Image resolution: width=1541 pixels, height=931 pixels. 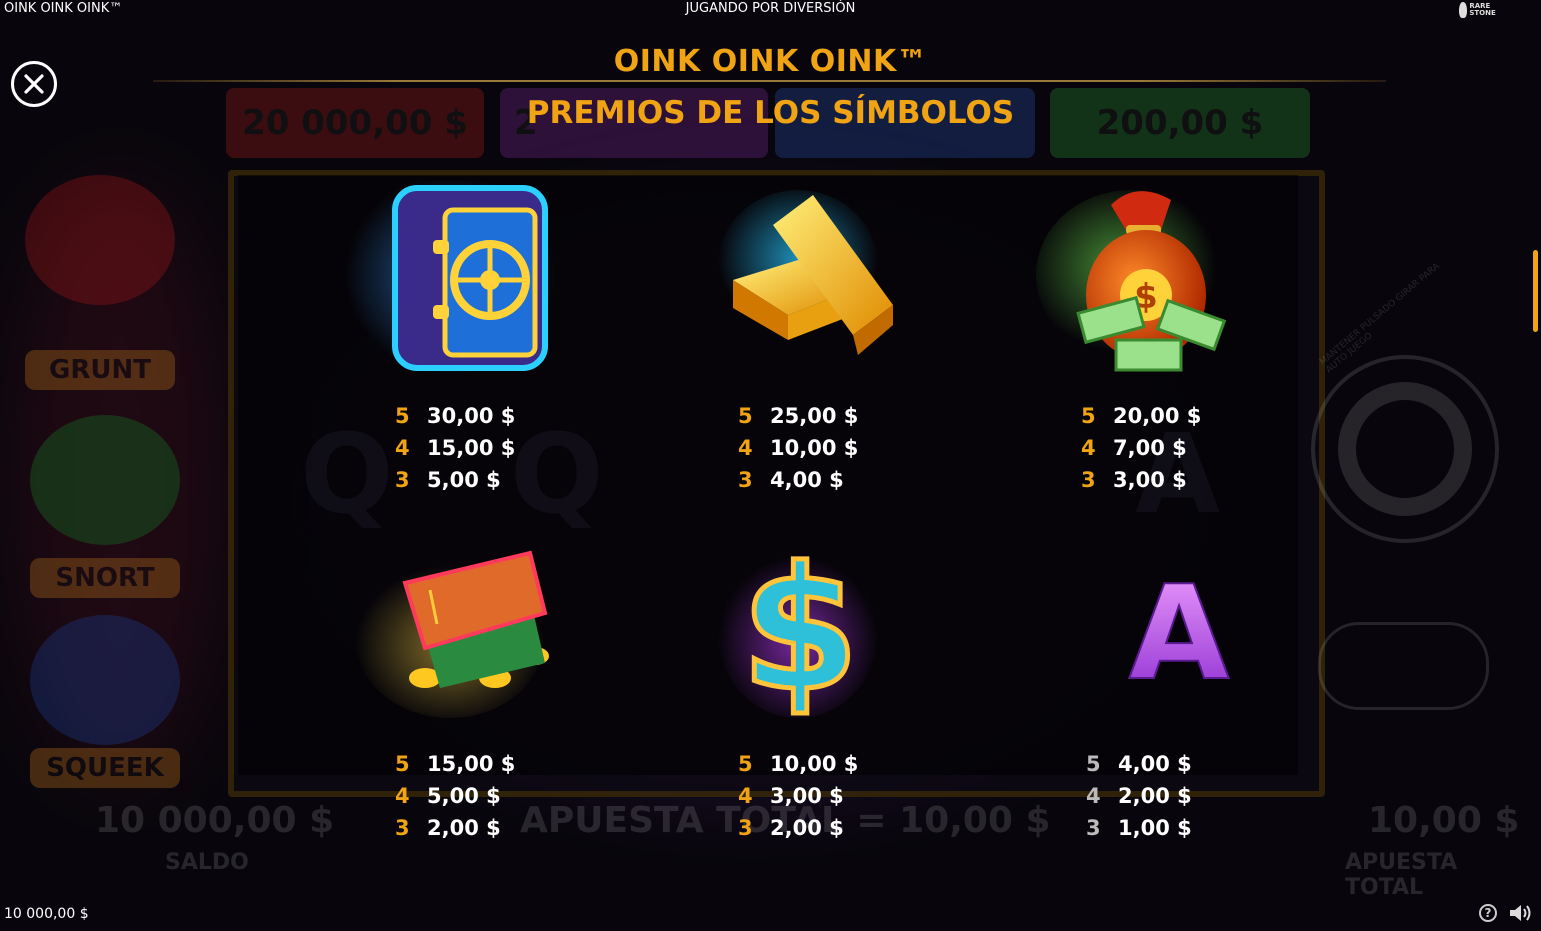 What do you see at coordinates (805, 272) in the screenshot?
I see `gold-bars-icon` at bounding box center [805, 272].